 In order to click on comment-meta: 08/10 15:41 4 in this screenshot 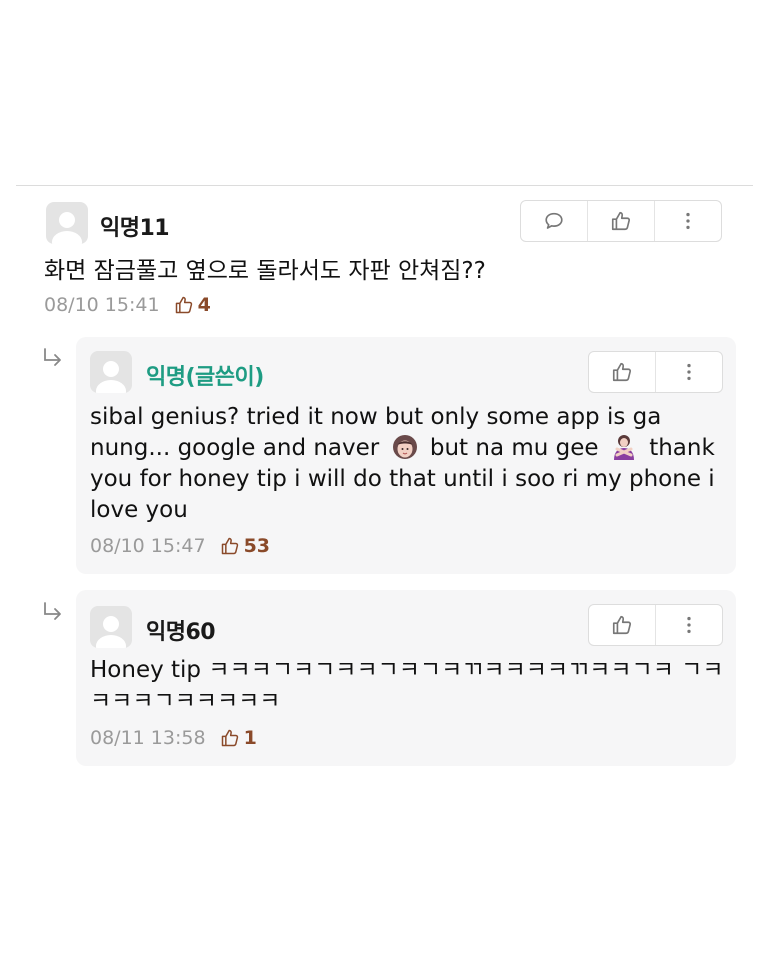, I will do `click(127, 305)`.